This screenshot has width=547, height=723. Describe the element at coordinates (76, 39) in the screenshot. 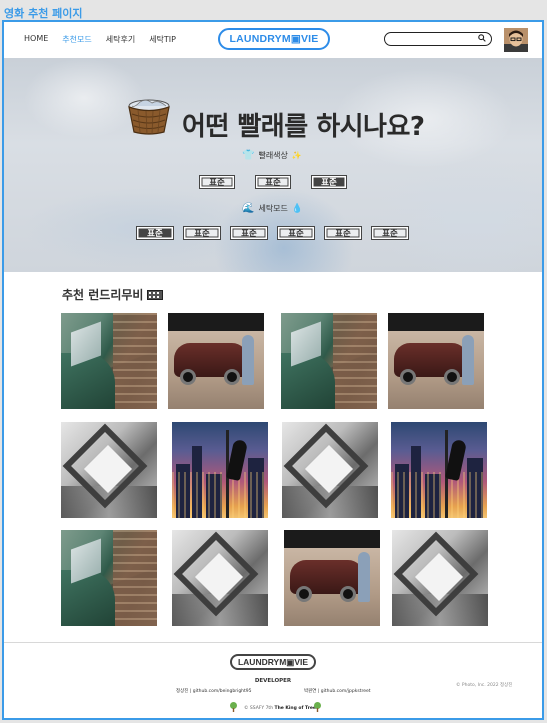

I see `nav-recommend: 추천모드` at that location.